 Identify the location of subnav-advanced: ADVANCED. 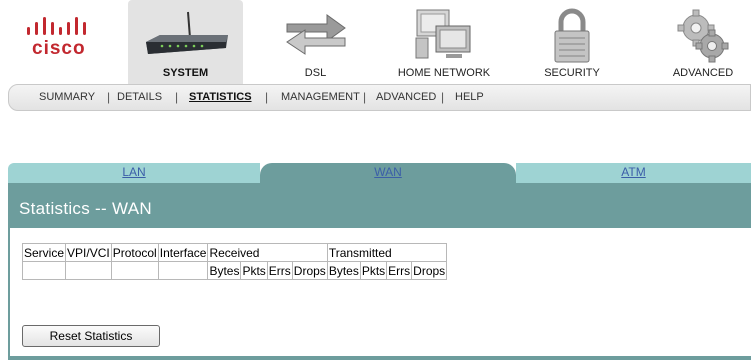
(406, 97).